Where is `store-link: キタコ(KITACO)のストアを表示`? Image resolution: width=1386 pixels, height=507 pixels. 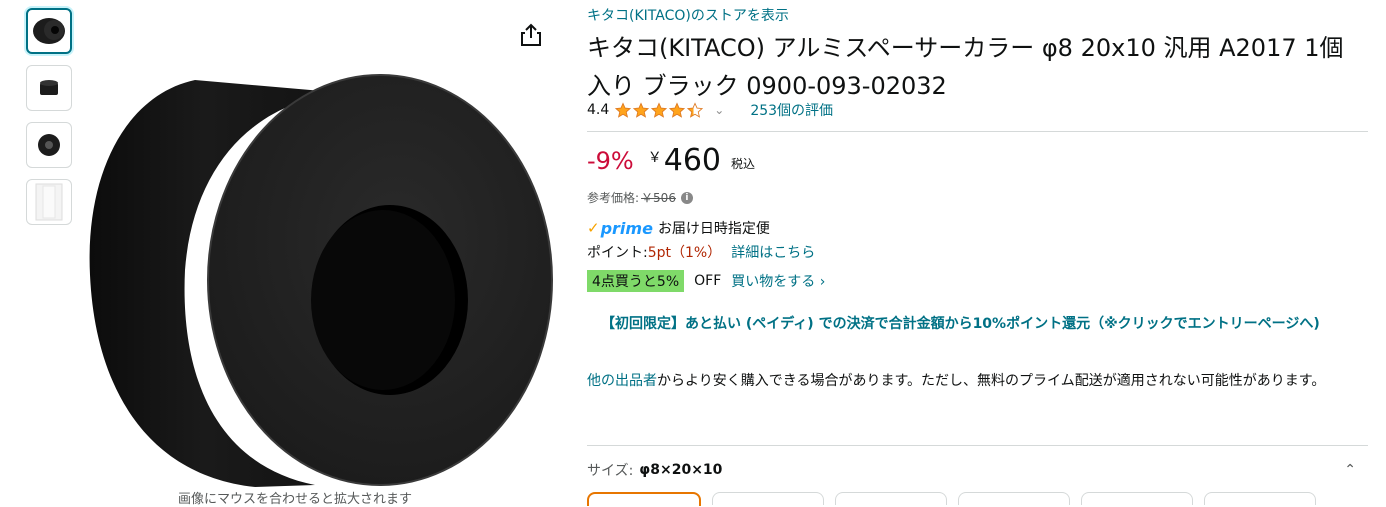 store-link: キタコ(KITACO)のストアを表示 is located at coordinates (688, 15).